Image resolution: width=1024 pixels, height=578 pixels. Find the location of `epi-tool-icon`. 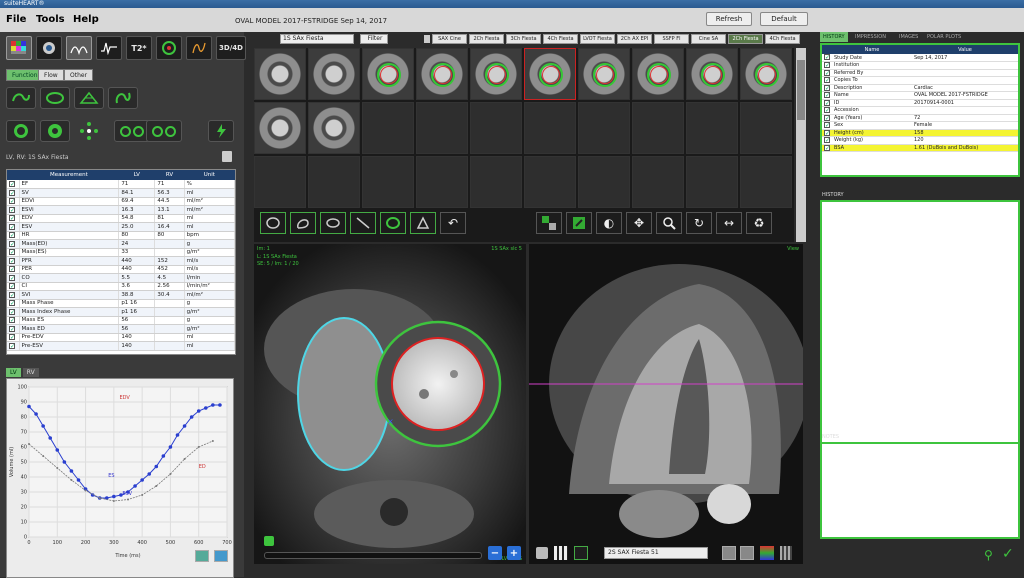

epi-tool-icon is located at coordinates (393, 223).